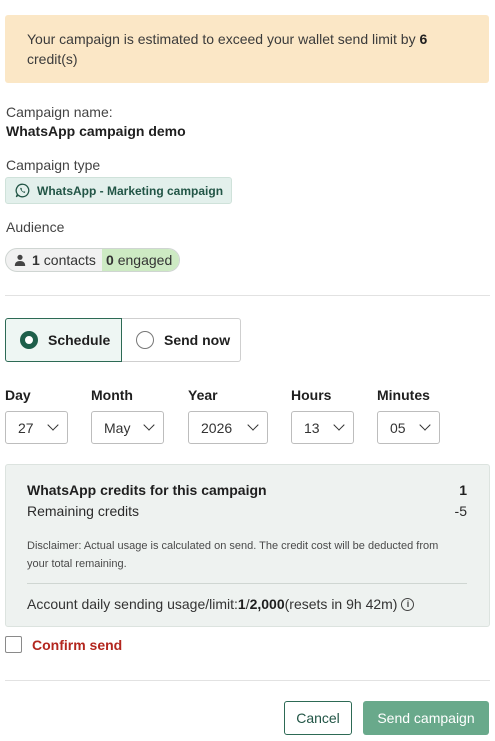  What do you see at coordinates (20, 260) in the screenshot?
I see `person-icon` at bounding box center [20, 260].